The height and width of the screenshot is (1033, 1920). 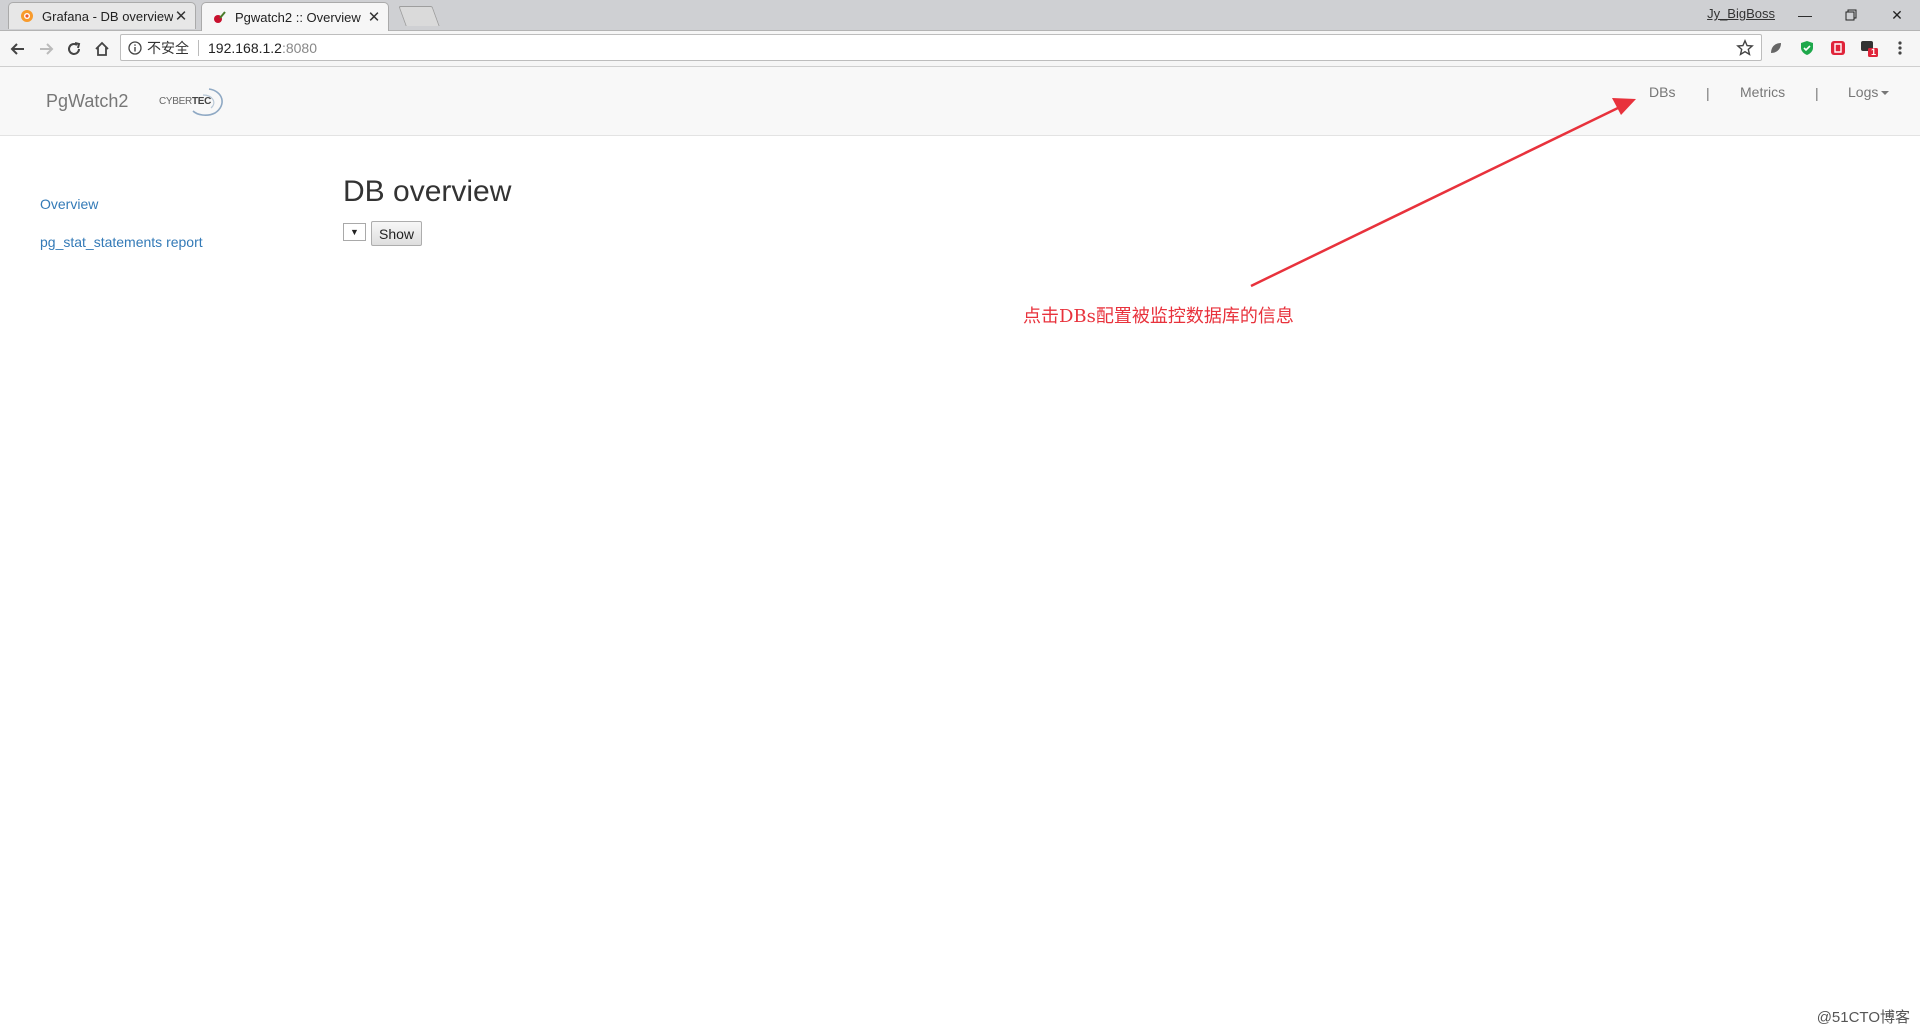 I want to click on tab-title: Pgwatch2 :: Overview, so click(x=298, y=17).